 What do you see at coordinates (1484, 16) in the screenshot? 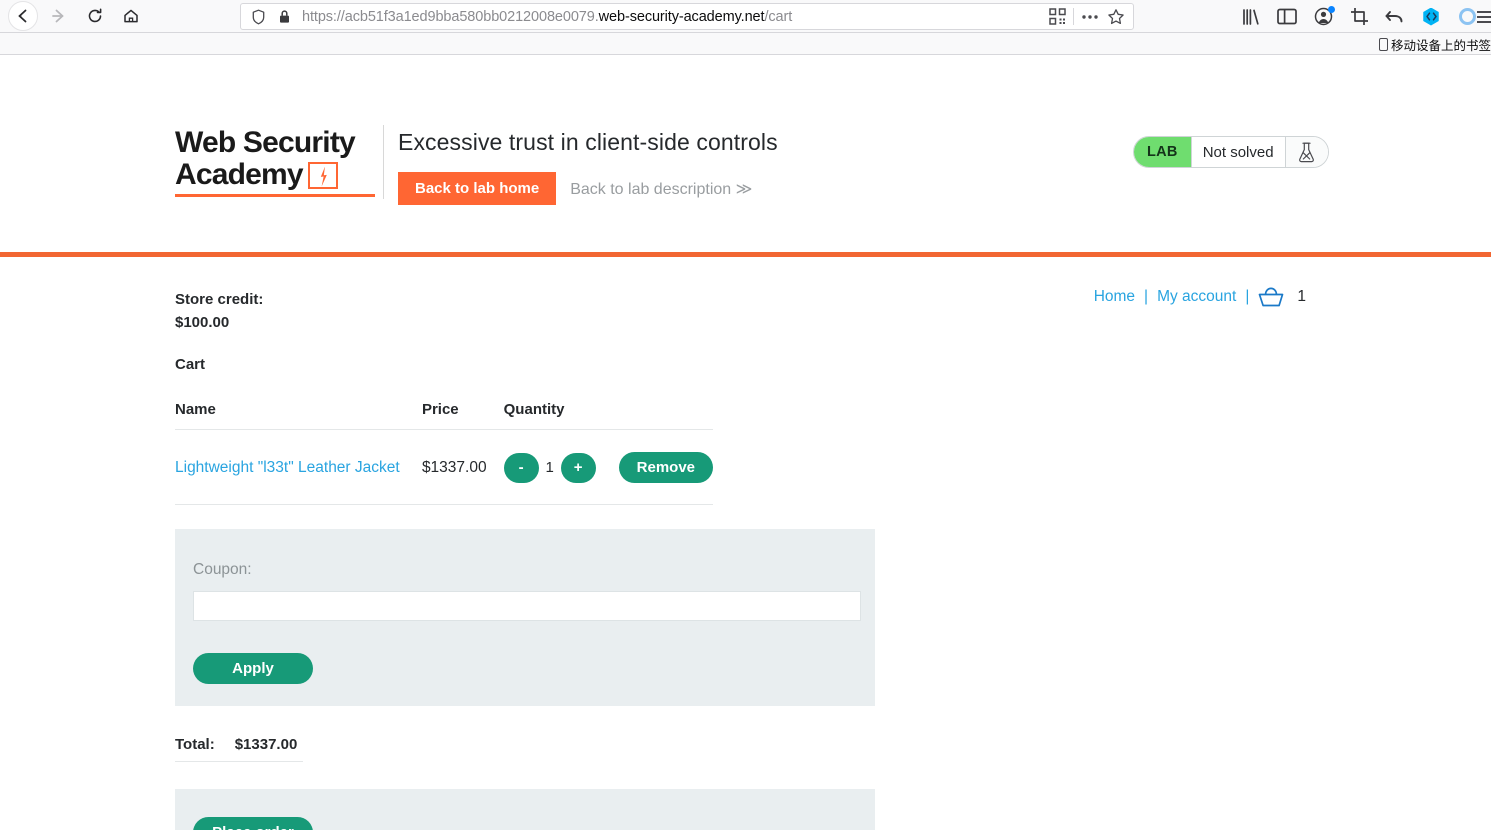
I see `hamburger-menu-icon` at bounding box center [1484, 16].